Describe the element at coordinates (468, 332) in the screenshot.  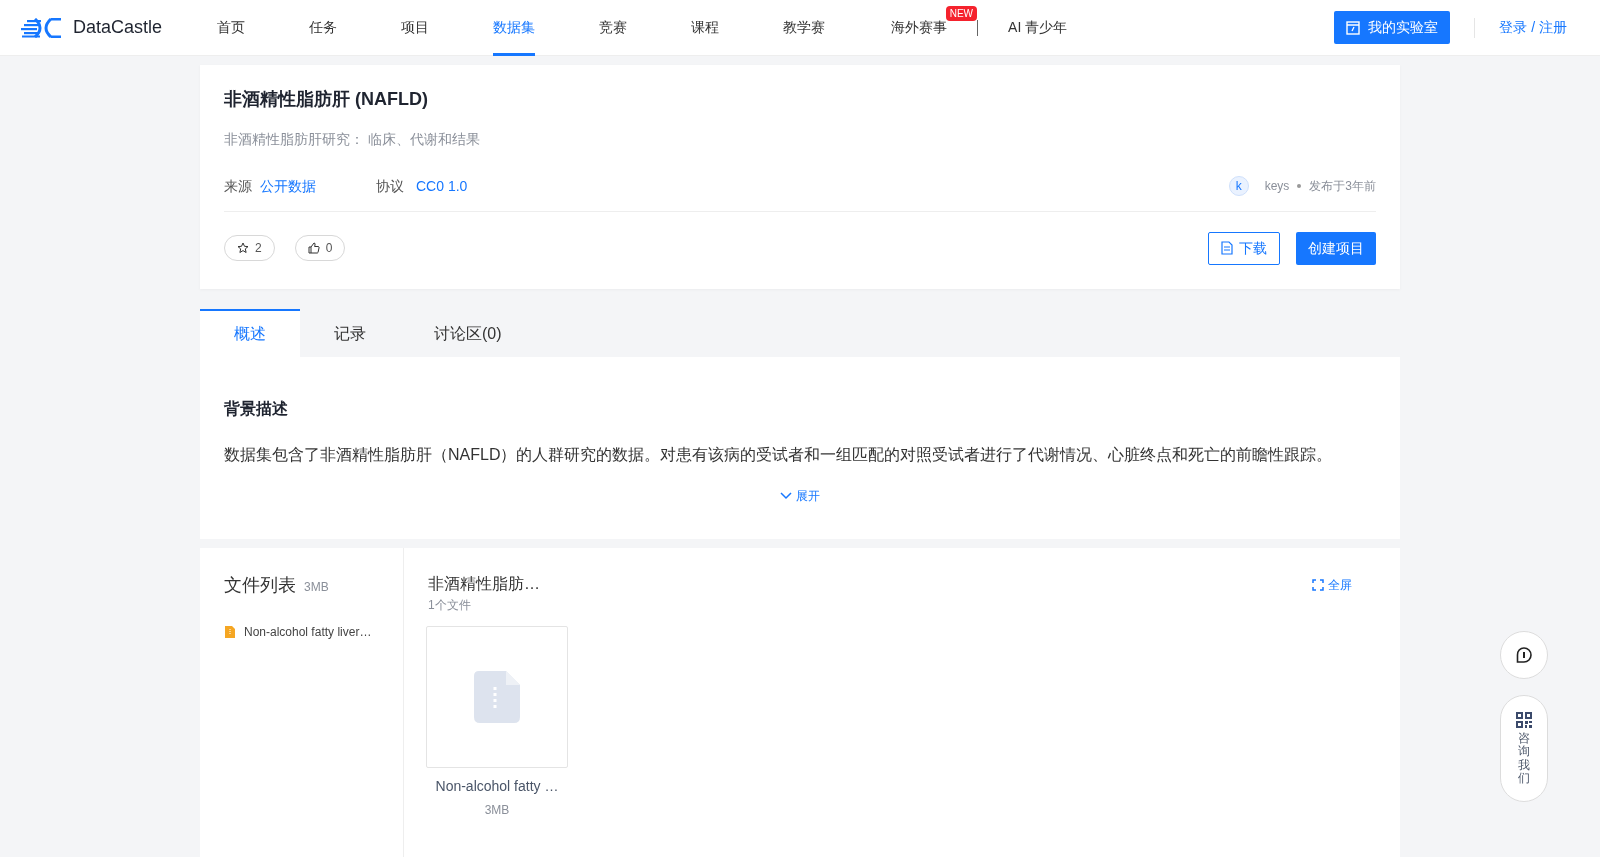
I see `tab: 讨论区(0)` at that location.